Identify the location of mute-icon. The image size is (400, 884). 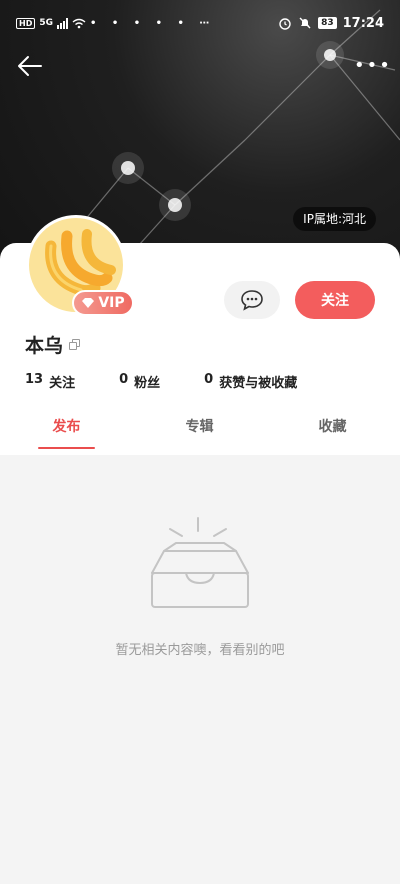
(305, 23).